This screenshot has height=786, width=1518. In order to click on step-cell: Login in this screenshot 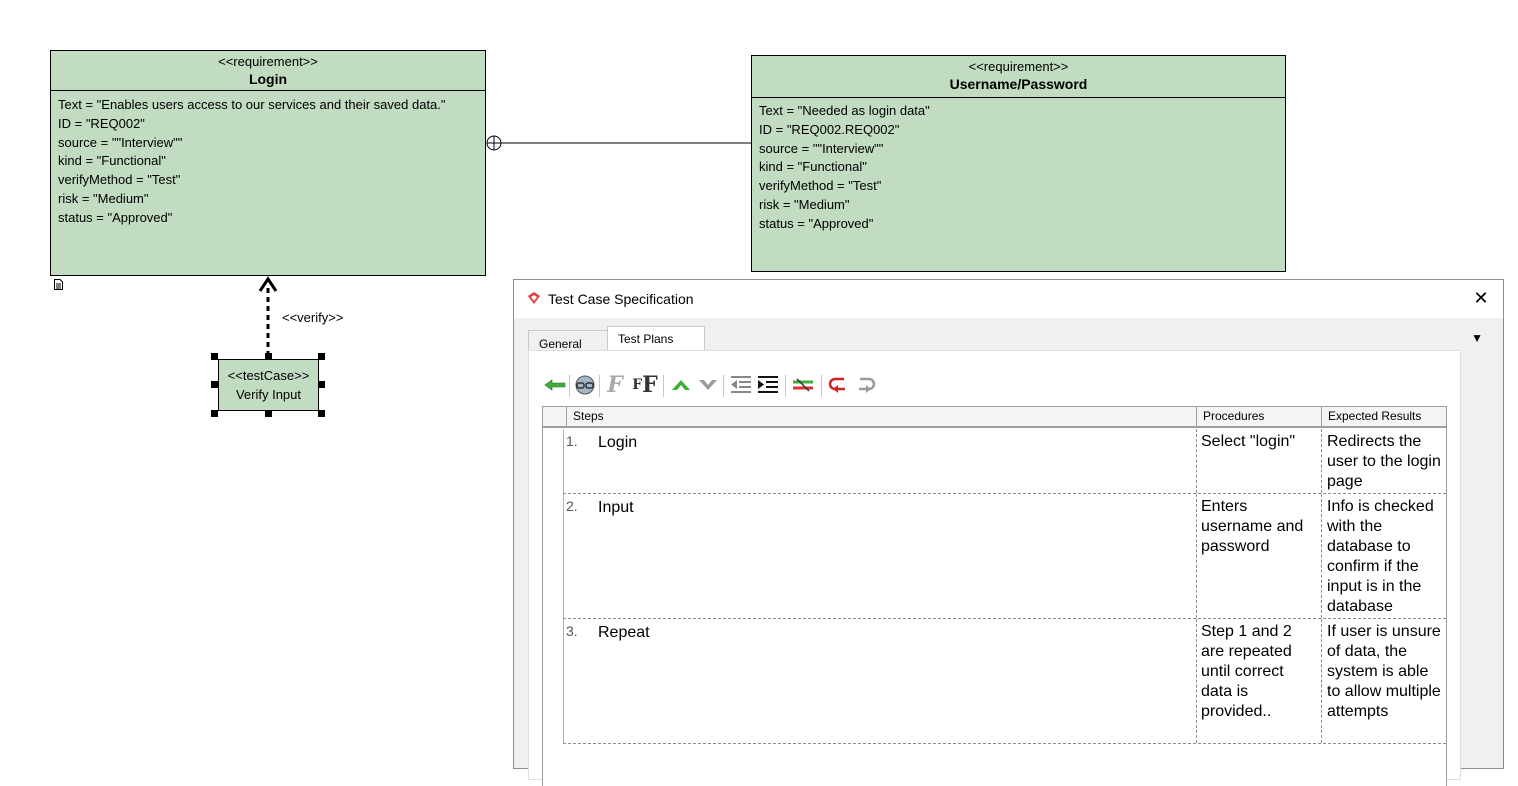, I will do `click(617, 443)`.